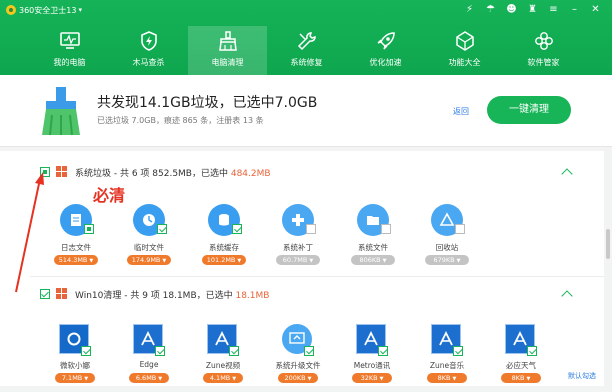 The height and width of the screenshot is (392, 612). I want to click on item-label: Edge, so click(149, 364).